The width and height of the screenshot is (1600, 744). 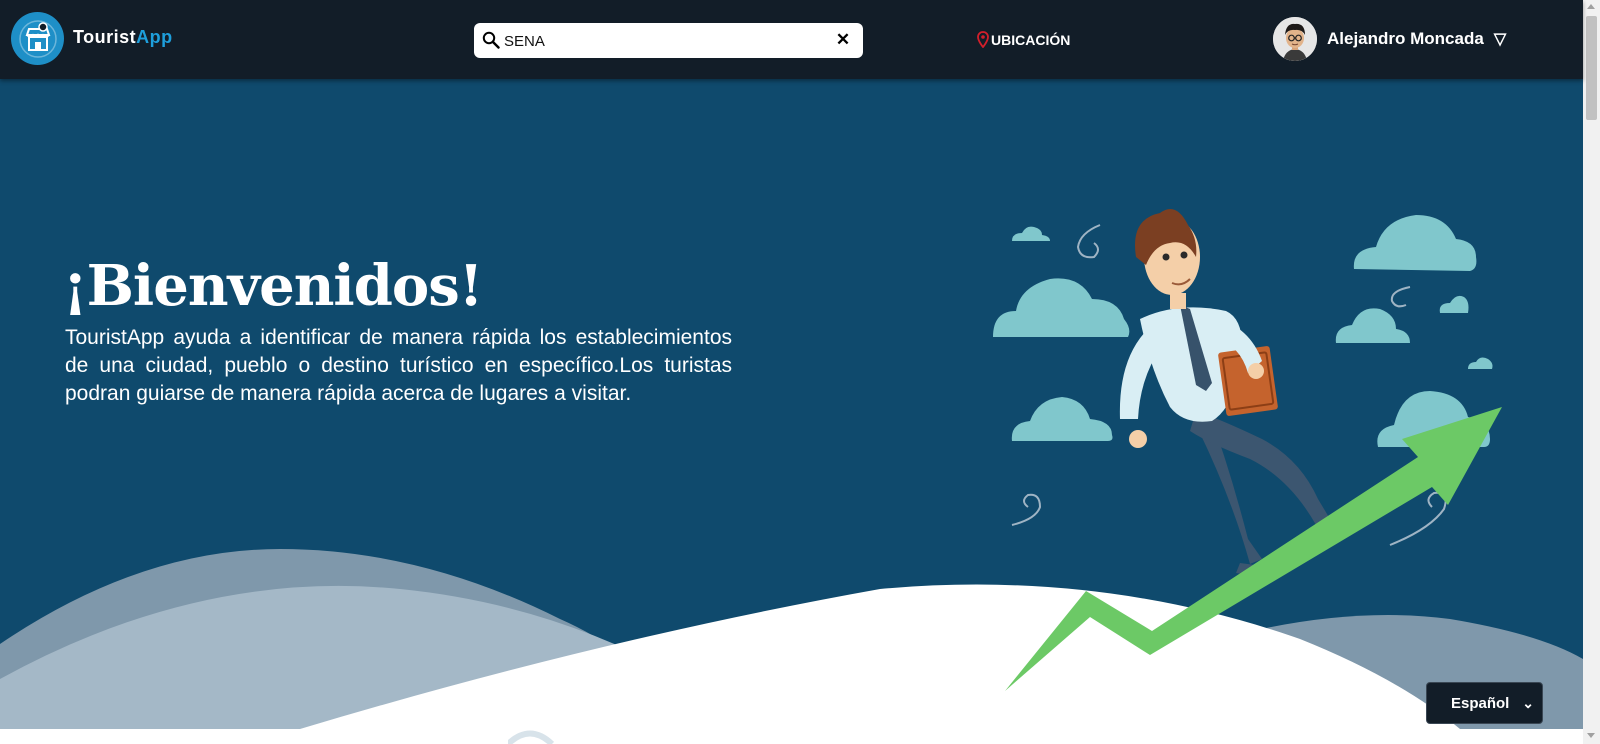 I want to click on search-icon, so click(x=491, y=40).